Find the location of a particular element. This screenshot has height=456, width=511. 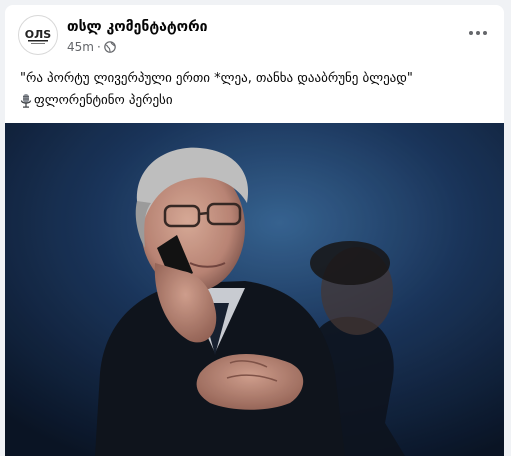

brand-logo-icon: ОЛS is located at coordinates (38, 35).